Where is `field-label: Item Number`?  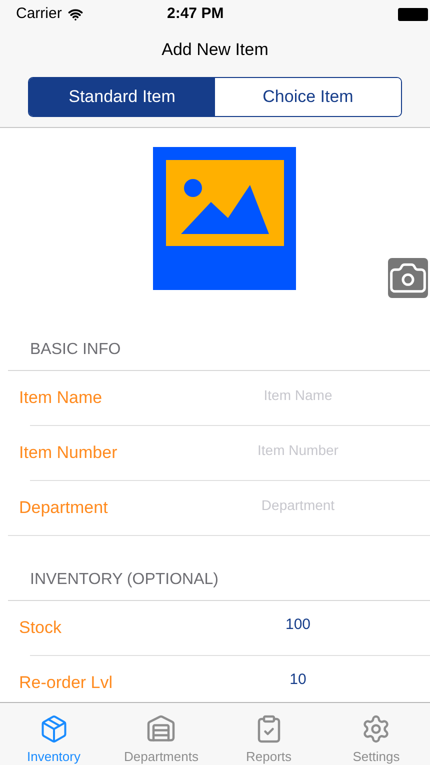 field-label: Item Number is located at coordinates (68, 453).